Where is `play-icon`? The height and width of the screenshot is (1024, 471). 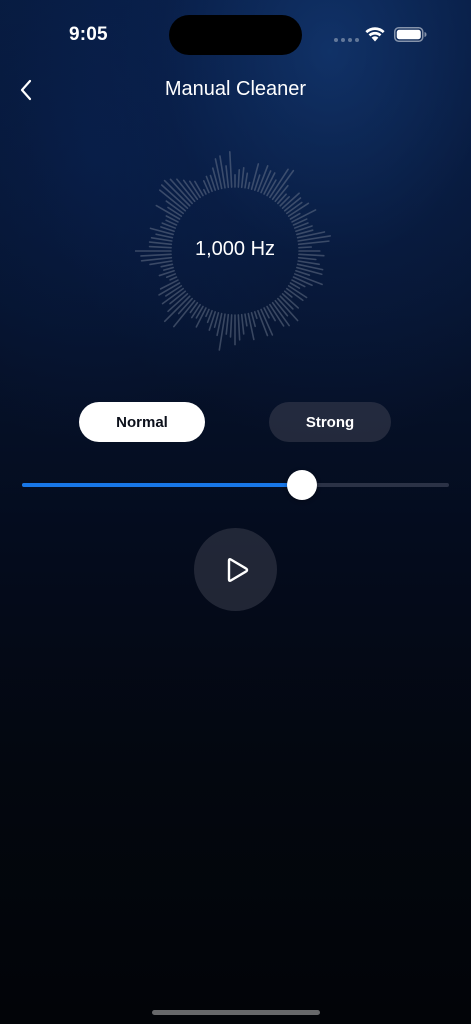 play-icon is located at coordinates (237, 569).